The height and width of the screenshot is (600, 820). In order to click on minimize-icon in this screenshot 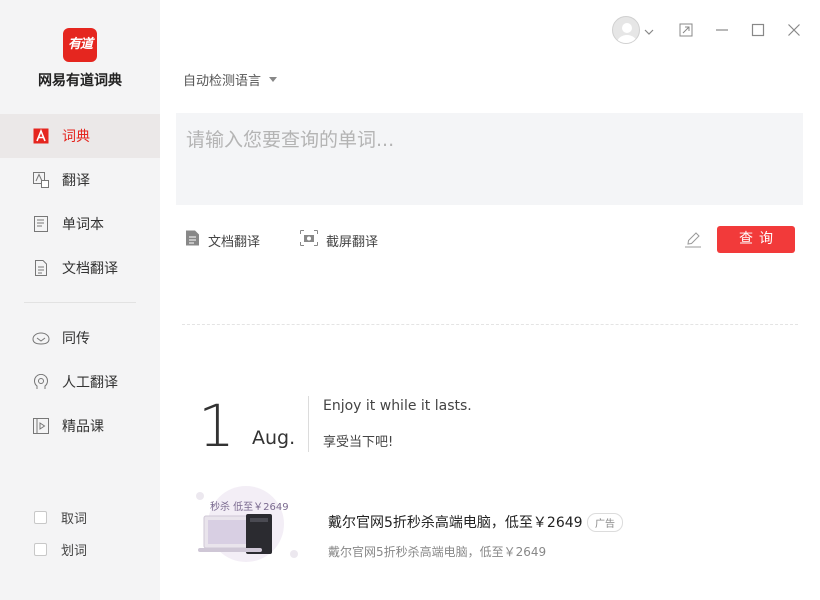, I will do `click(722, 30)`.